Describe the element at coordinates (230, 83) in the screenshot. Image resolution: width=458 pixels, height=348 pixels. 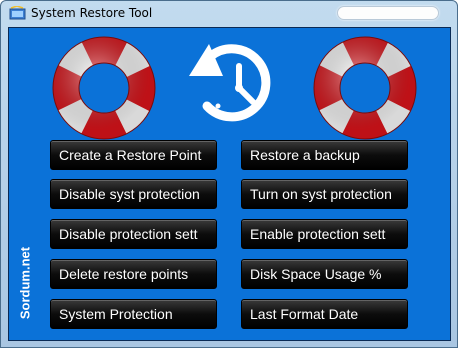
I see `restore-clock-icon` at that location.